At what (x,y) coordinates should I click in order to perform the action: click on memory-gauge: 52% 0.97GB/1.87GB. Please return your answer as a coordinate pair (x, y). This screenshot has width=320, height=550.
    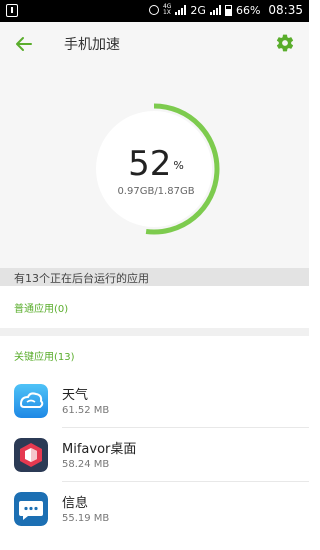
    Looking at the image, I should click on (156, 169).